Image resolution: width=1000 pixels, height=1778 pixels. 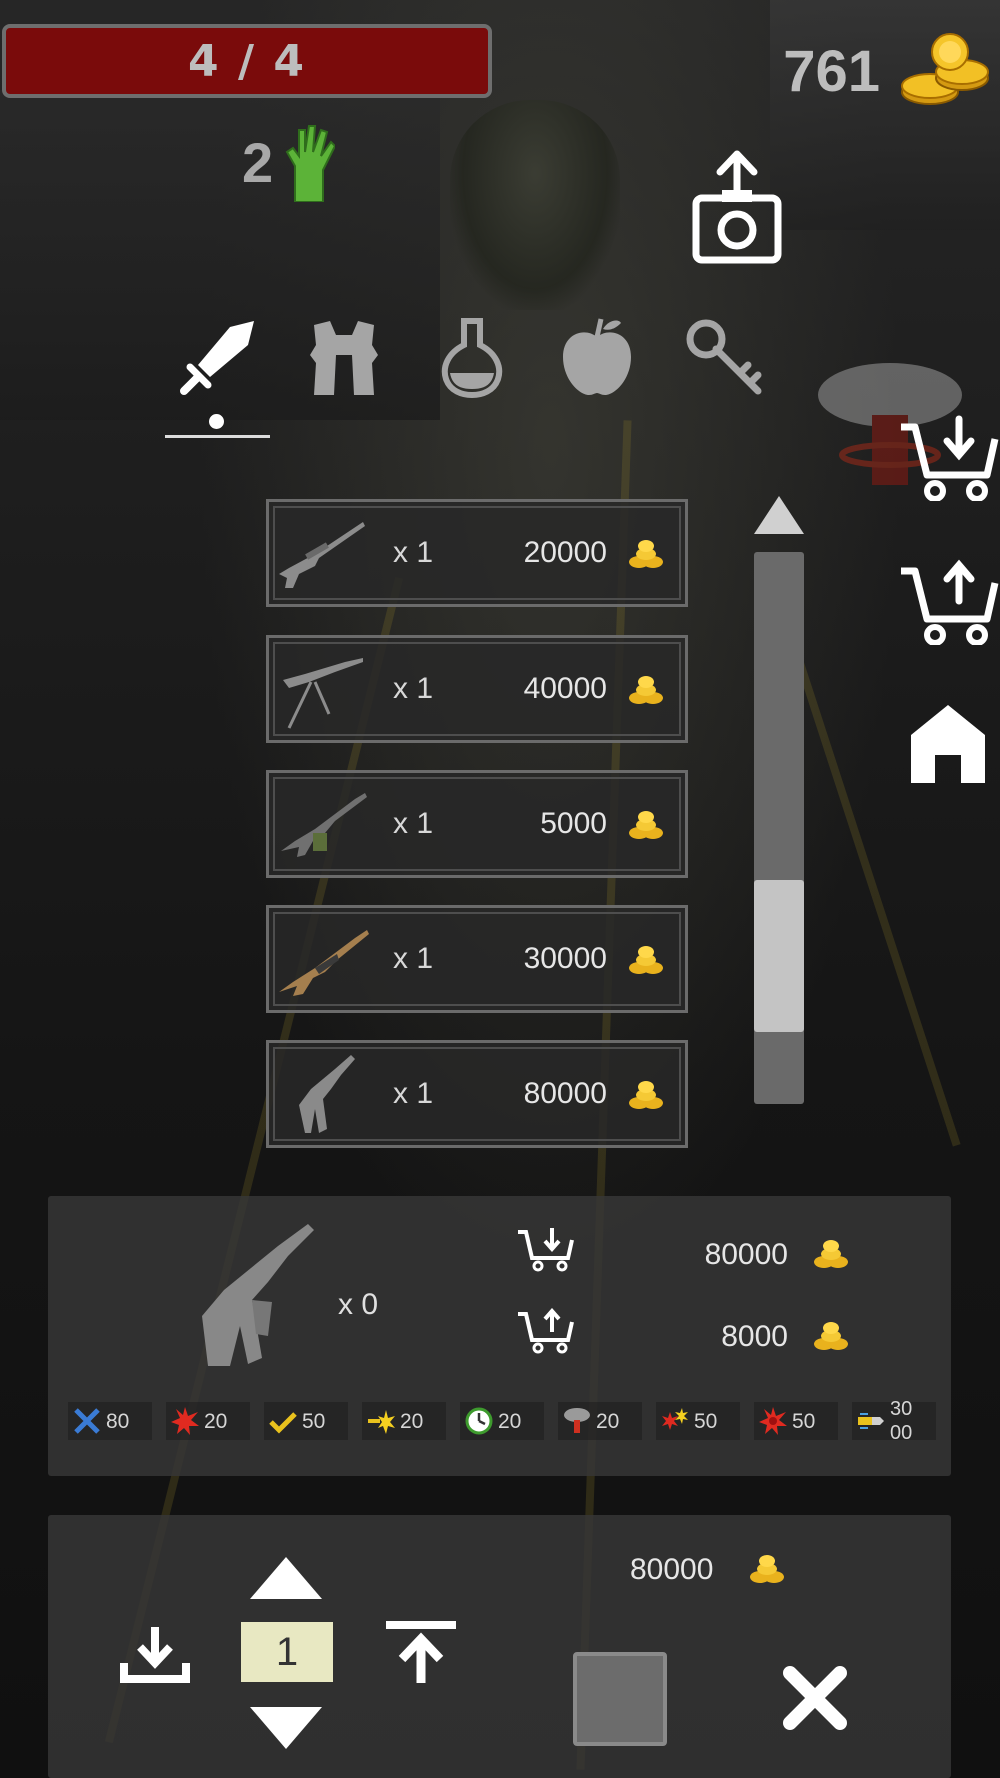 I want to click on min-quantity-icon, so click(x=155, y=1656).